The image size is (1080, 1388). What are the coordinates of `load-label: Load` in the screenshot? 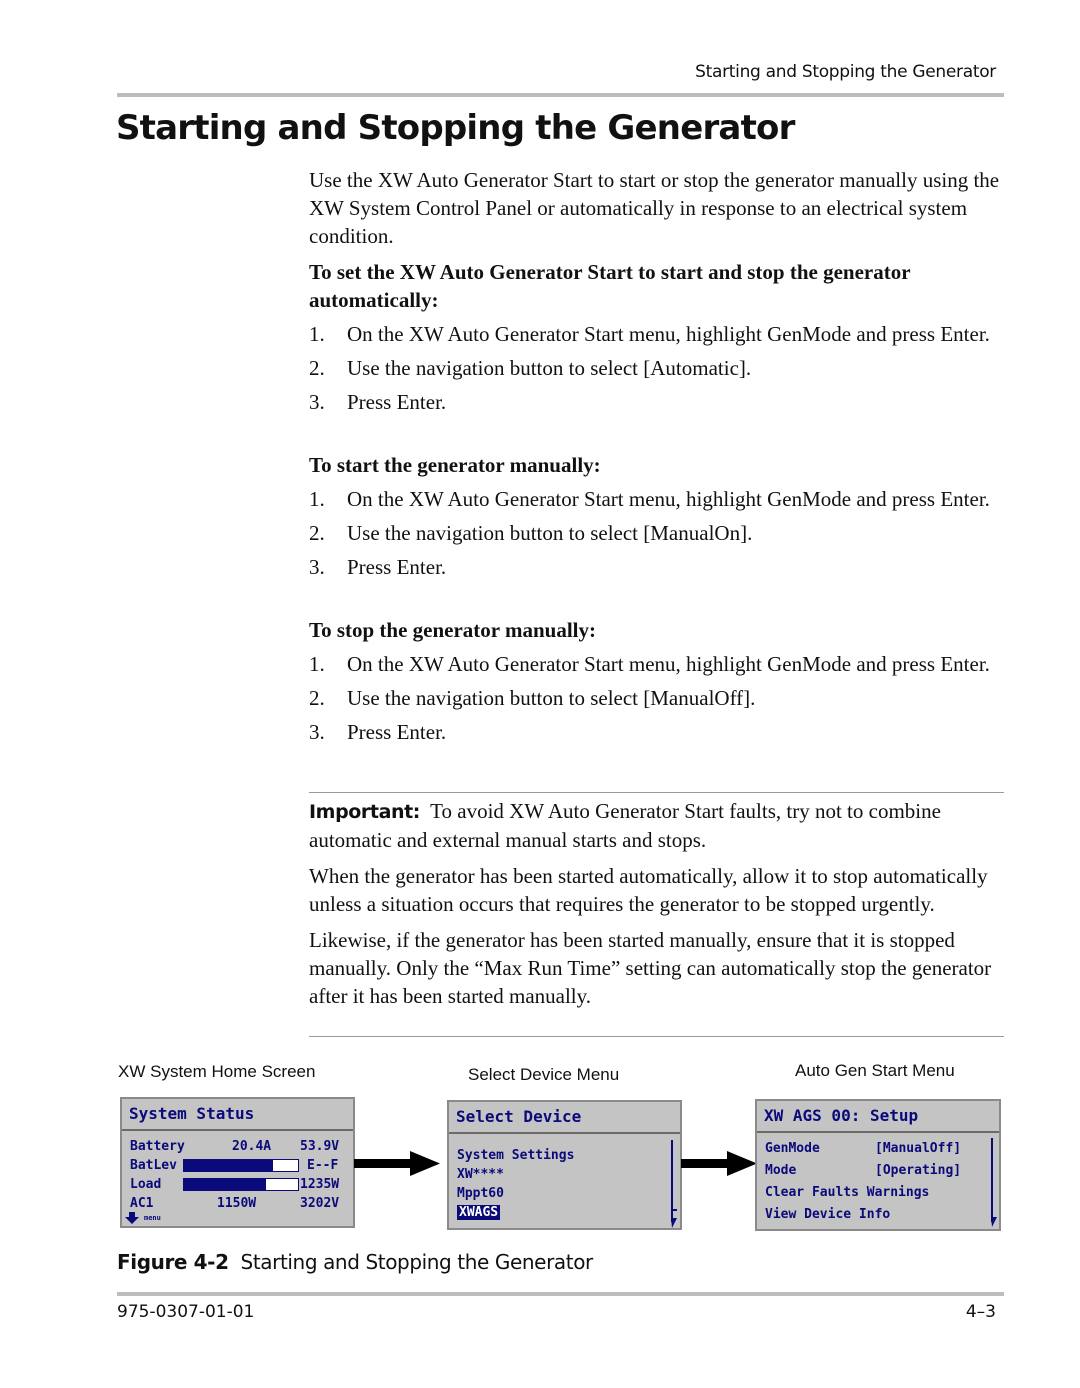 It's located at (146, 1184).